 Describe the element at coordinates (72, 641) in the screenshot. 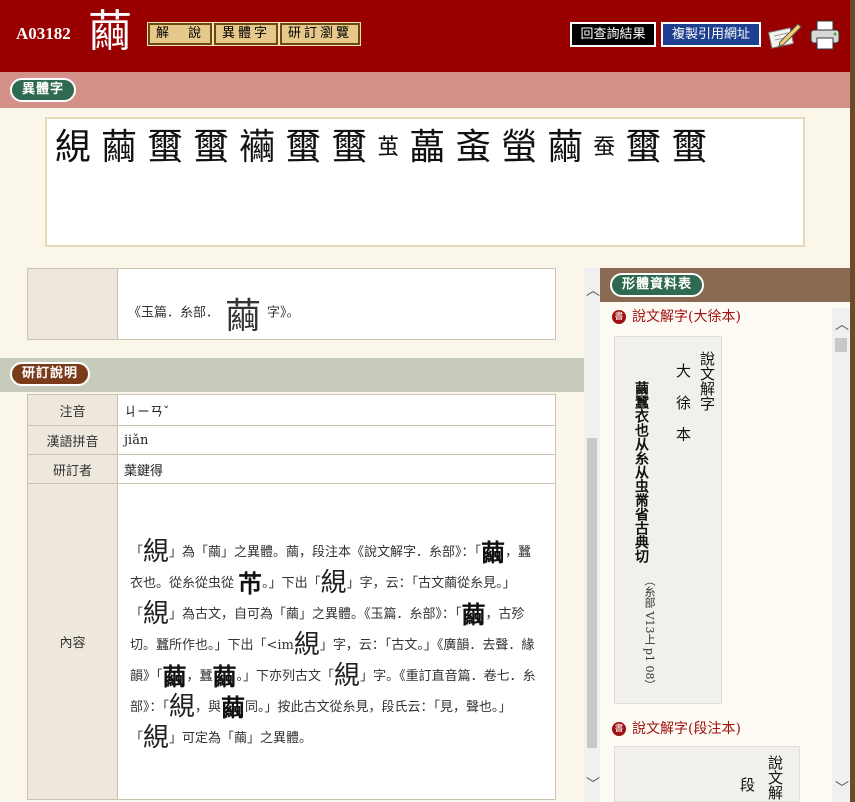

I see `content-header: 內容` at that location.